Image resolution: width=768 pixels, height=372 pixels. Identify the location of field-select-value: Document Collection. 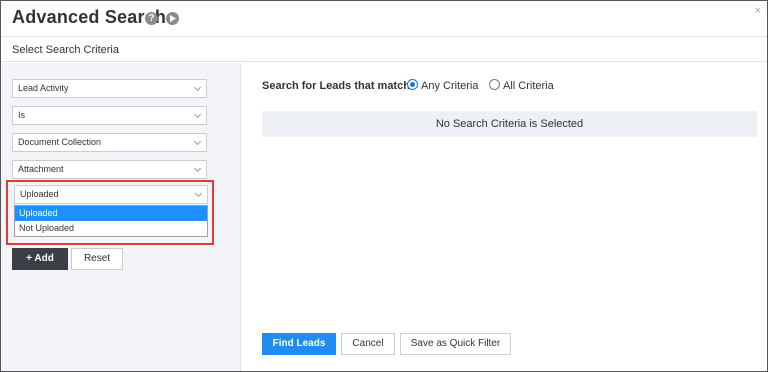
(60, 142).